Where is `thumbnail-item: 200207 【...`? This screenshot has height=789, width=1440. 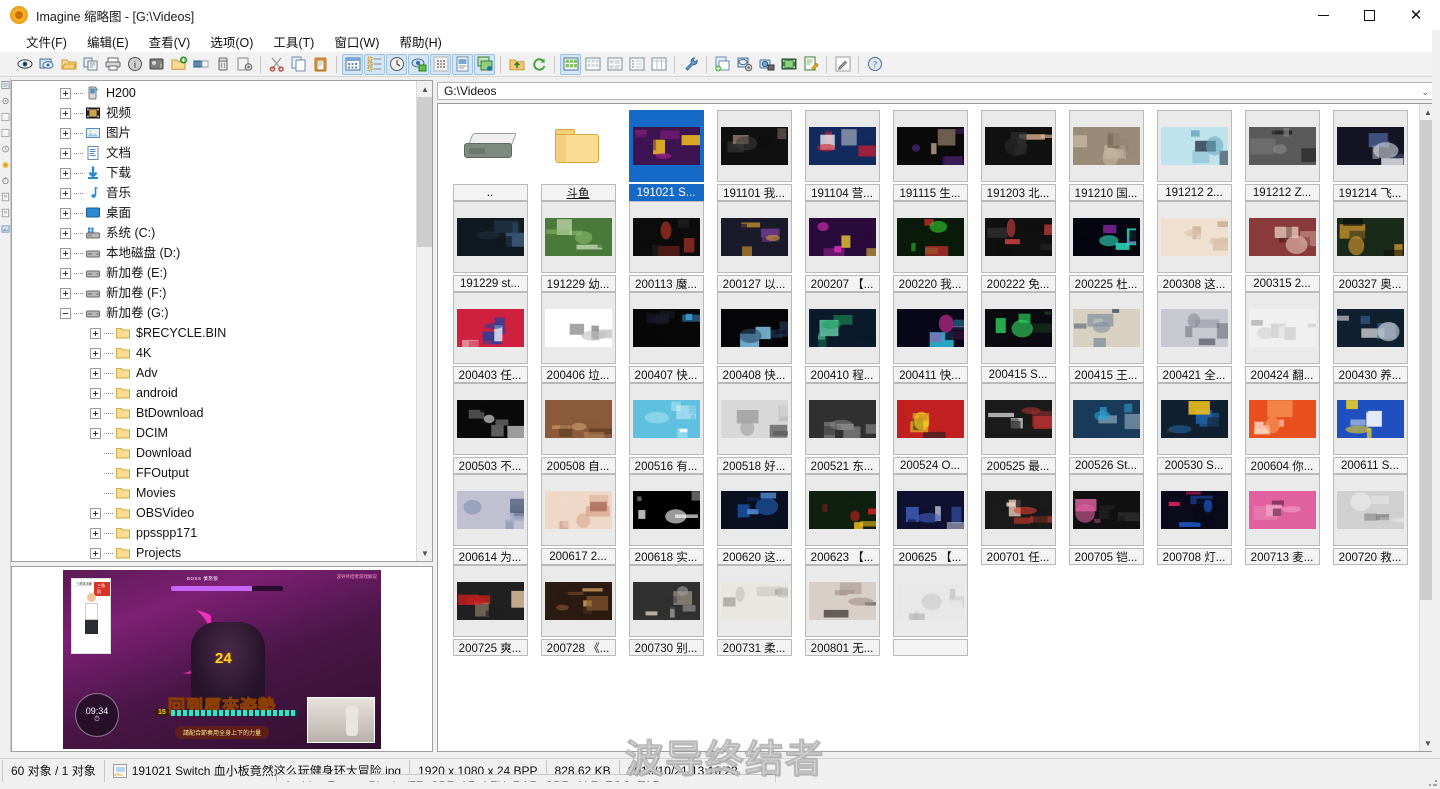 thumbnail-item: 200207 【... is located at coordinates (842, 246).